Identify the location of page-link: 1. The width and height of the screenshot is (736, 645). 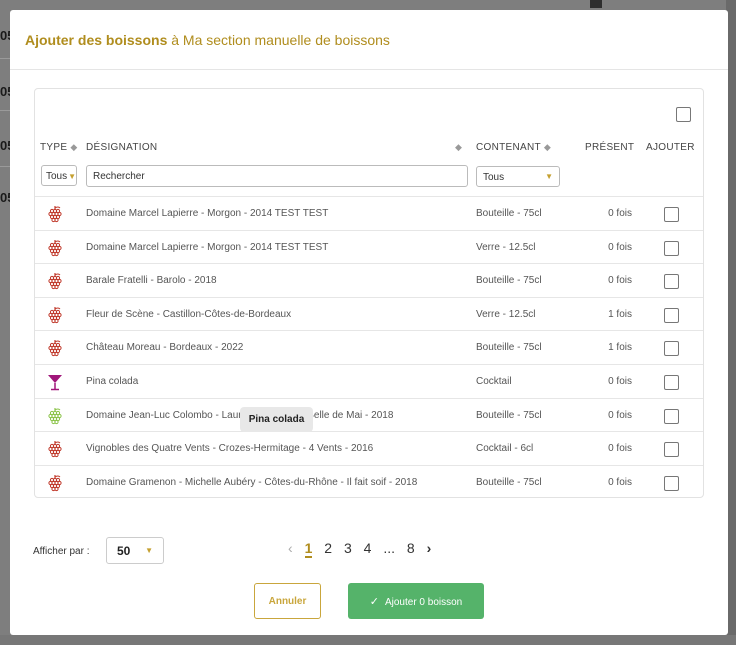
(308, 549).